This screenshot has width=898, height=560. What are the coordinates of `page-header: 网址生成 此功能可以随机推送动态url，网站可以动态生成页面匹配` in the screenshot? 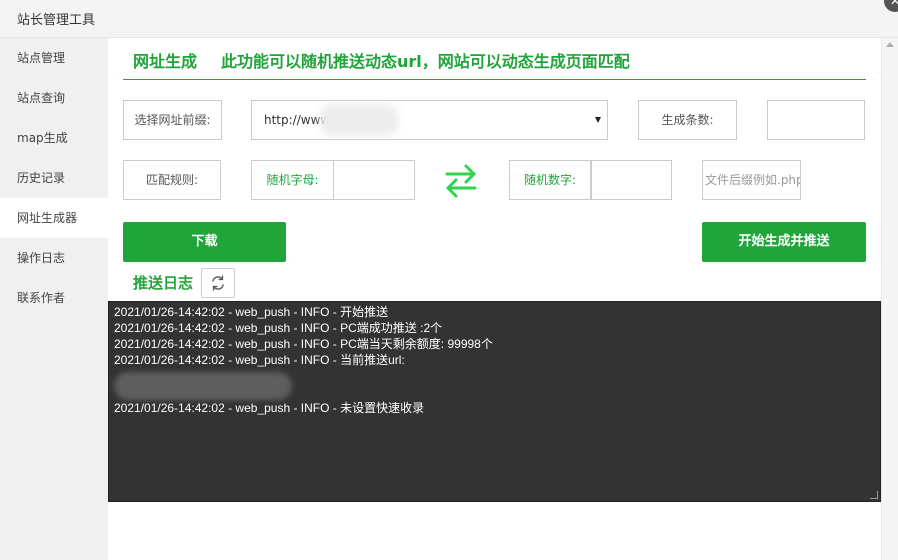 It's located at (381, 60).